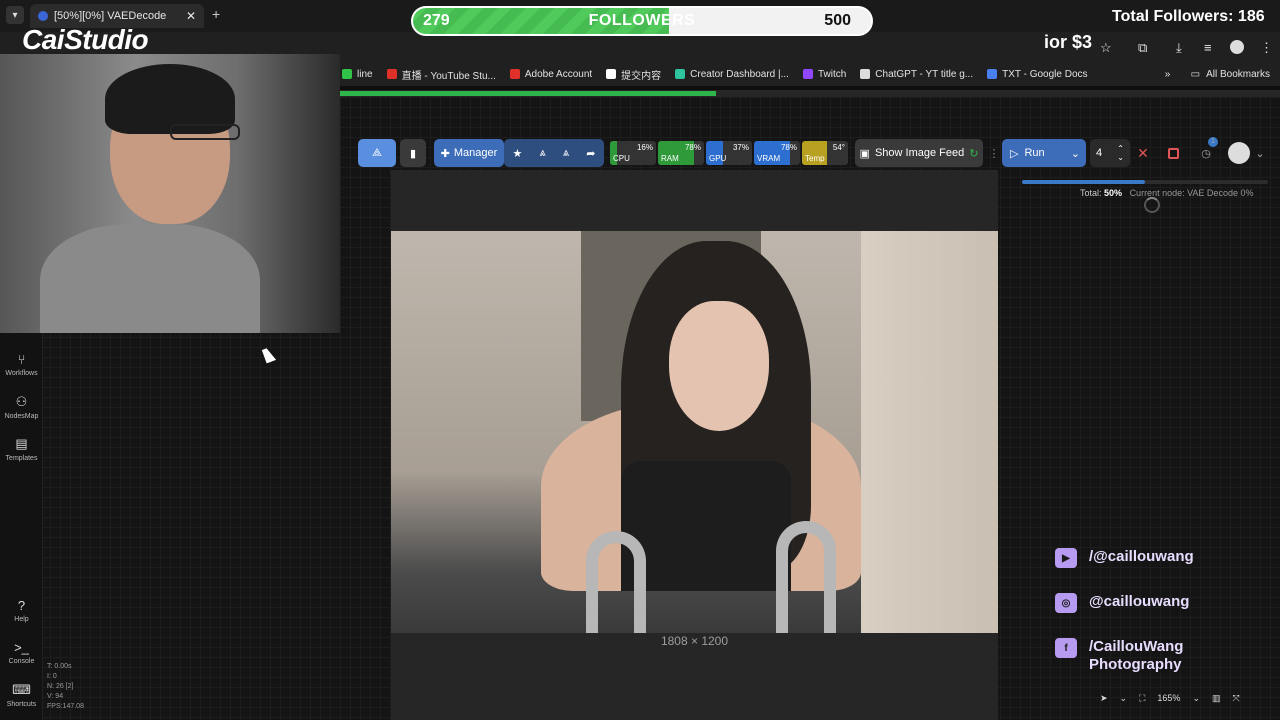 The height and width of the screenshot is (720, 1280). What do you see at coordinates (21, 364) in the screenshot?
I see `sidebar-item-workflows: ⑂ Workflows` at bounding box center [21, 364].